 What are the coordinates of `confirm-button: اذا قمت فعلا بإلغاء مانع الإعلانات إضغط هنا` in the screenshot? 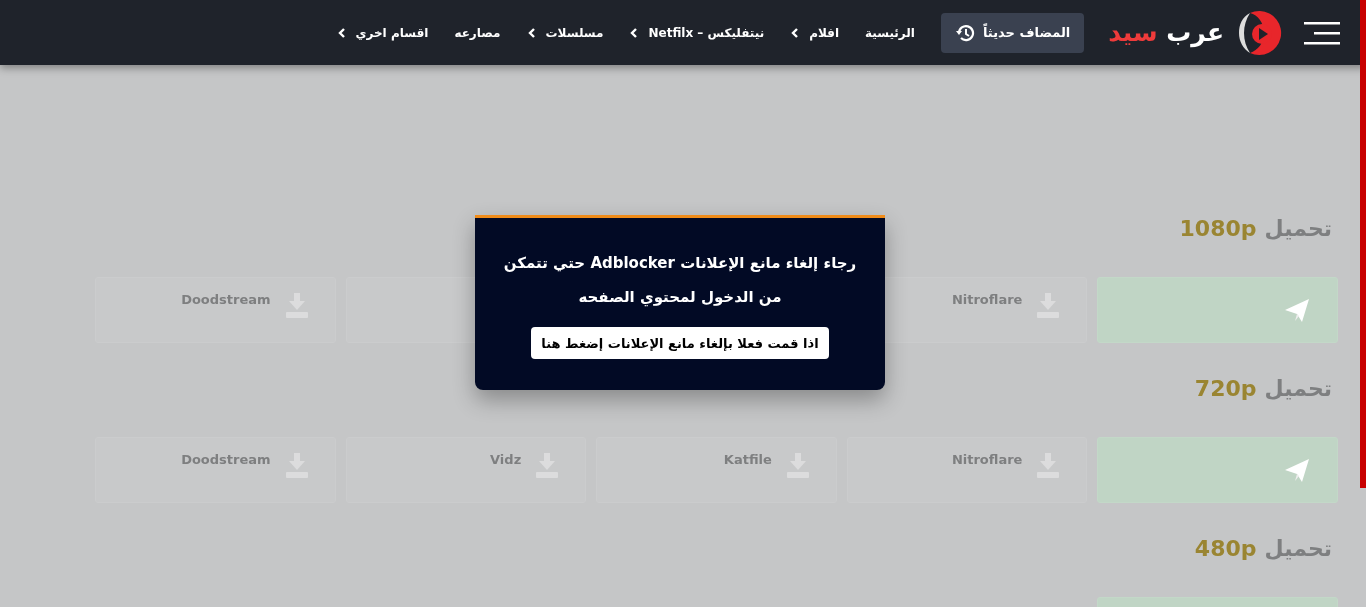 It's located at (680, 343).